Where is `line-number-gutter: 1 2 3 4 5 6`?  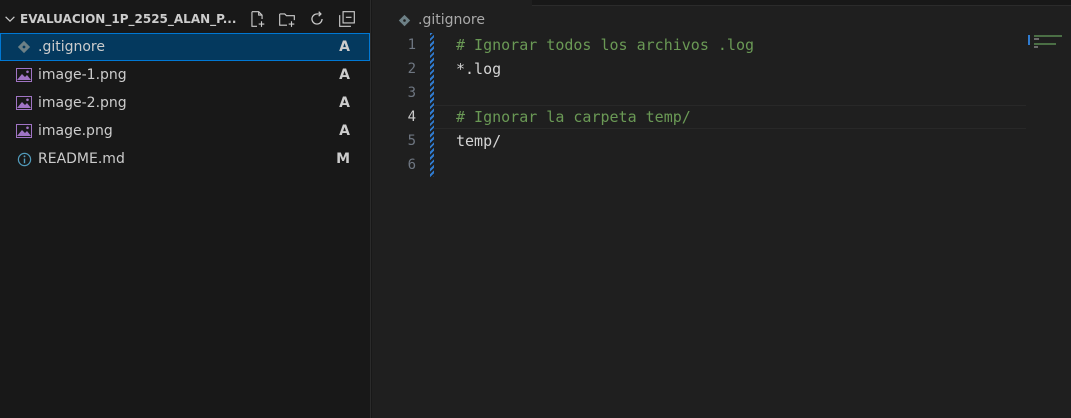
line-number-gutter: 1 2 3 4 5 6 is located at coordinates (402, 105).